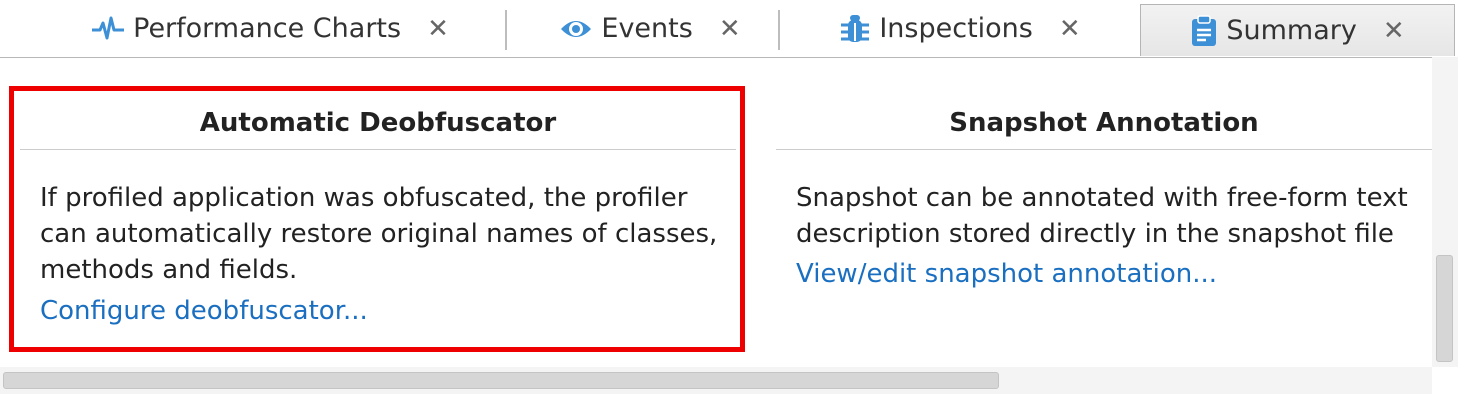 The image size is (1458, 394). Describe the element at coordinates (1104, 123) in the screenshot. I see `panel-title: Snapshot Annotation` at that location.